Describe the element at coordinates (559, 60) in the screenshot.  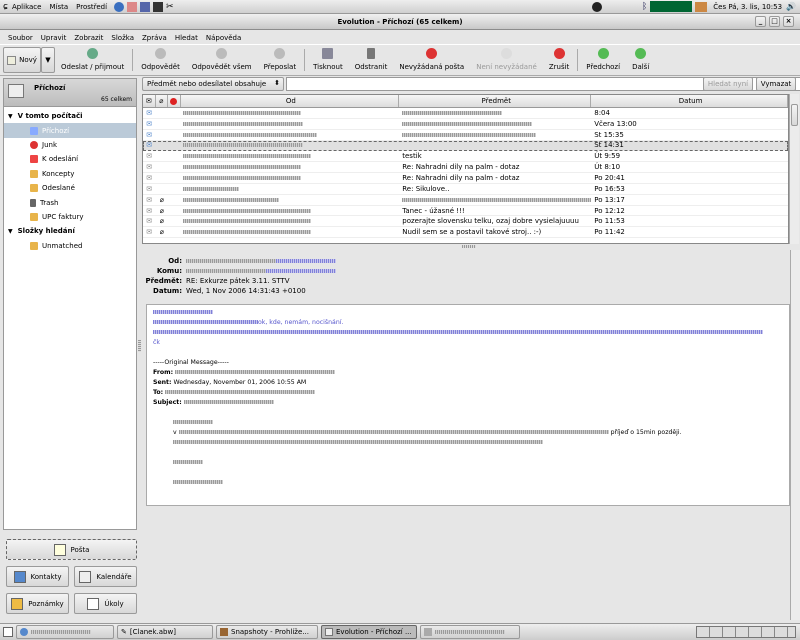
I see `cancel-button: Zrušit` at that location.